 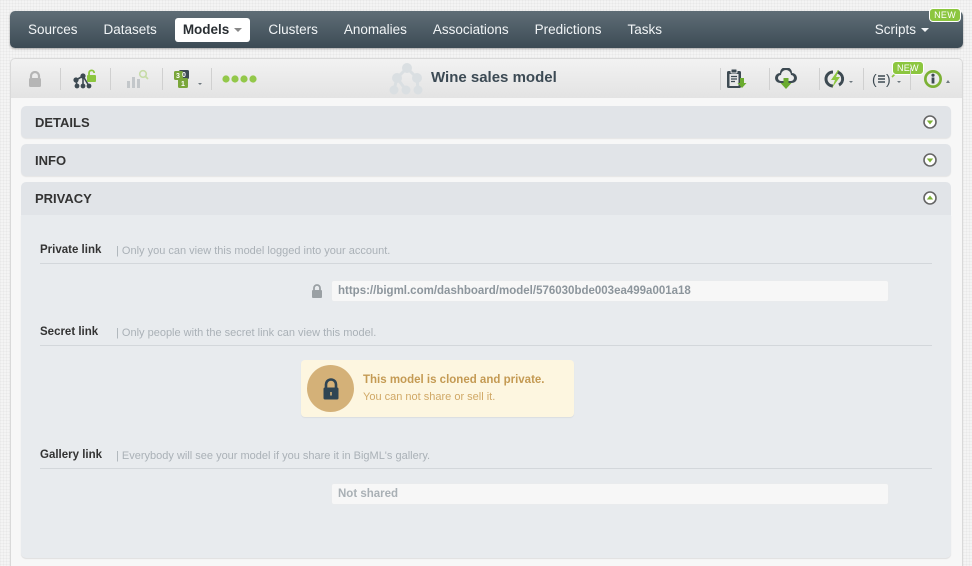 I want to click on section-details: DETAILS, so click(x=486, y=122).